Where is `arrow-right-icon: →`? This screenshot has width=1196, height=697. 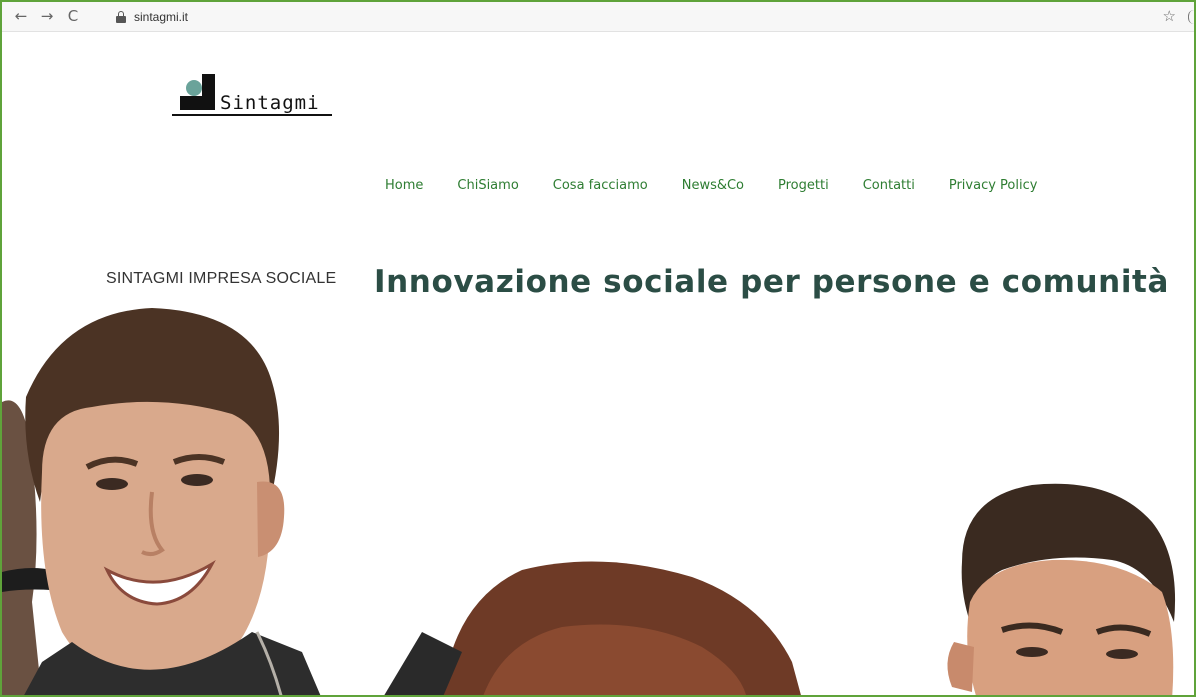 arrow-right-icon: → is located at coordinates (47, 16).